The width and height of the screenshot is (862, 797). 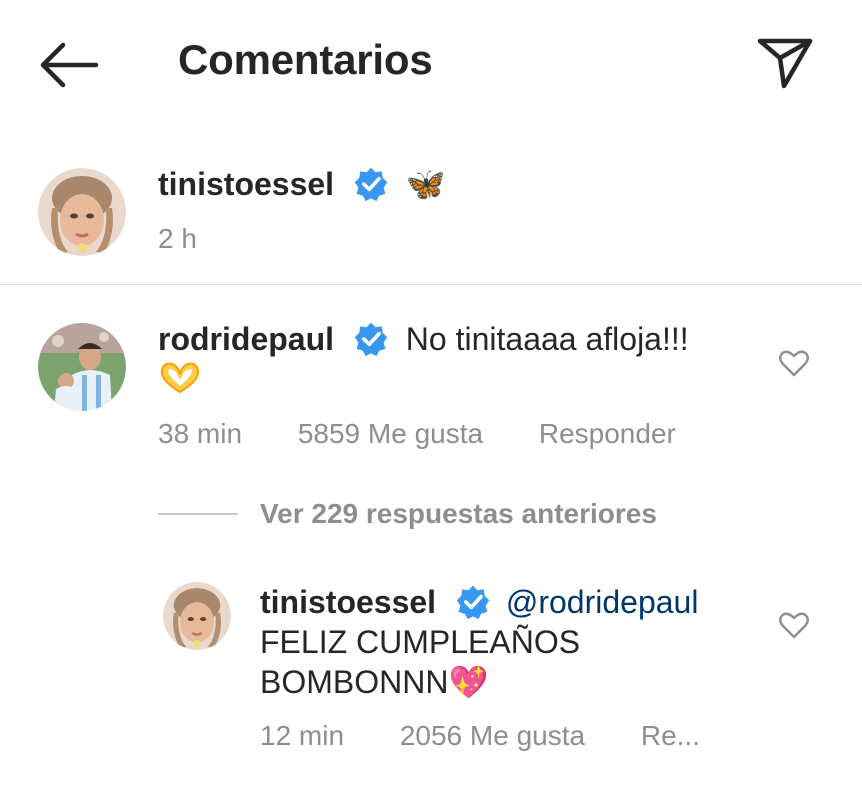 What do you see at coordinates (458, 513) in the screenshot?
I see `view-replies-label: Ver 229 respuestas anteriores` at bounding box center [458, 513].